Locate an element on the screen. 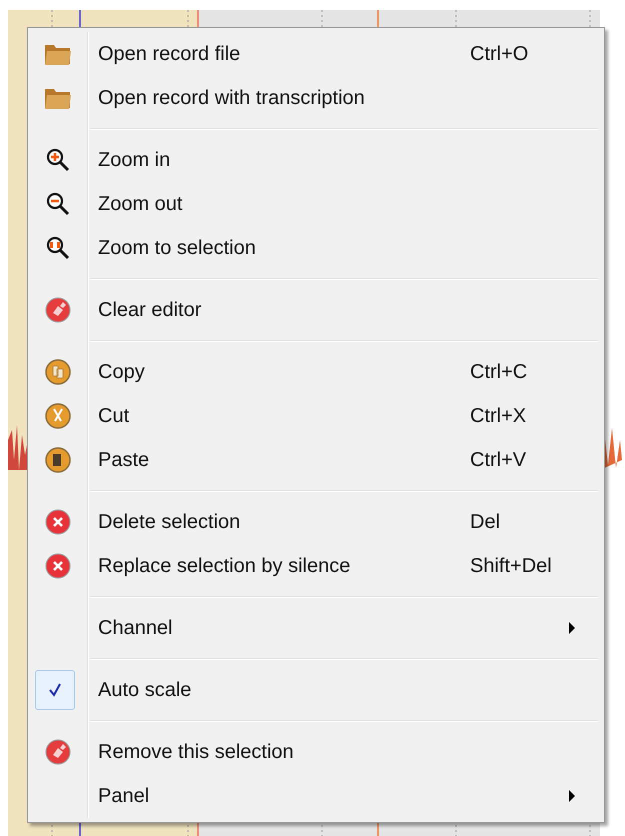  item-label: Paste is located at coordinates (124, 460).